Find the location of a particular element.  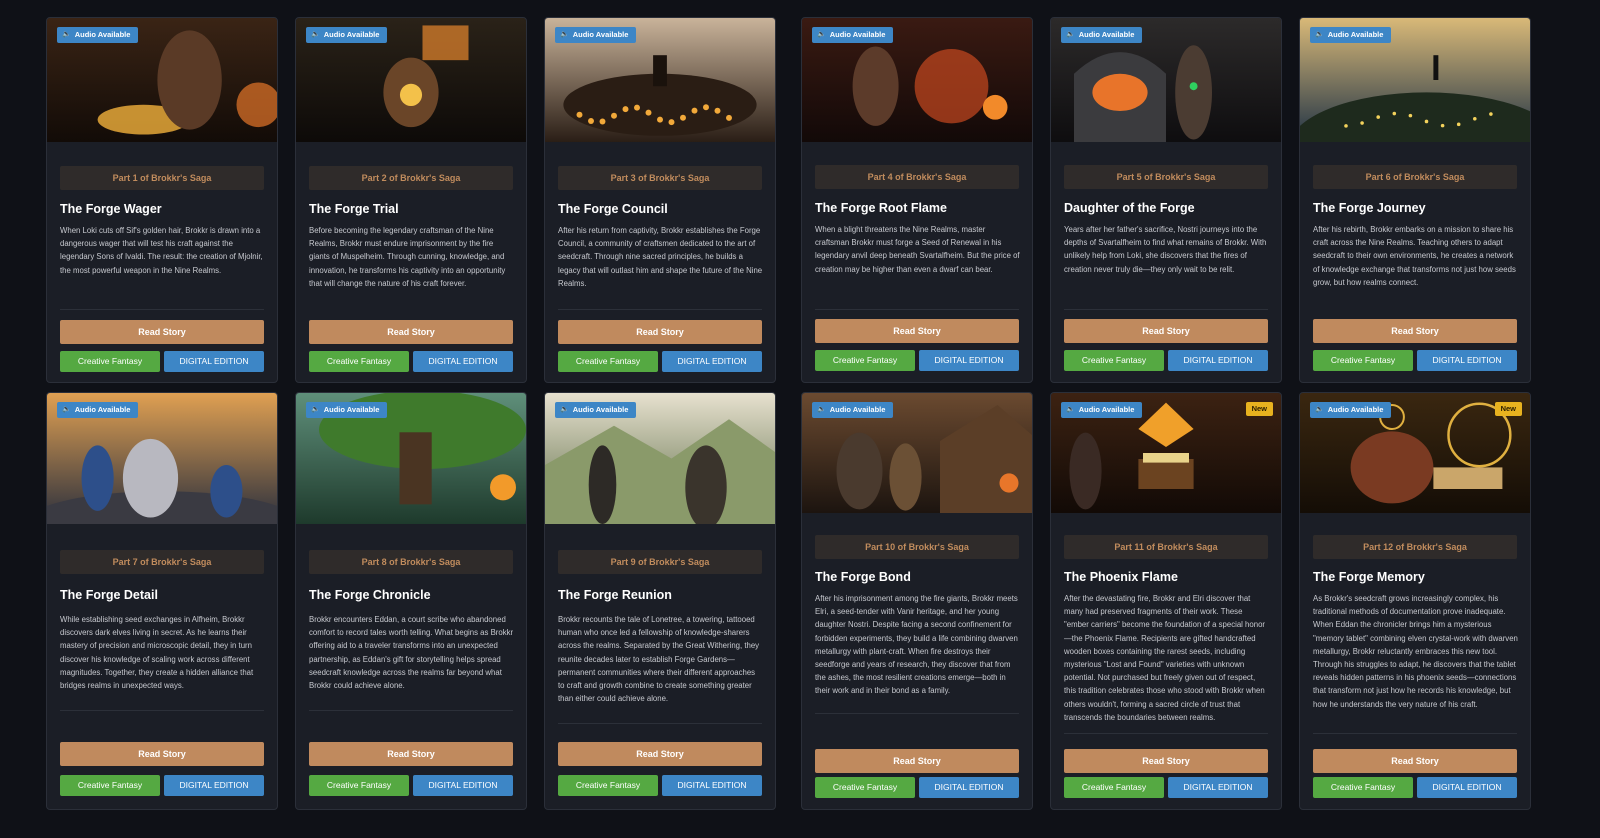

story-part-label: Part 7 of Brokkr's Saga is located at coordinates (162, 562).